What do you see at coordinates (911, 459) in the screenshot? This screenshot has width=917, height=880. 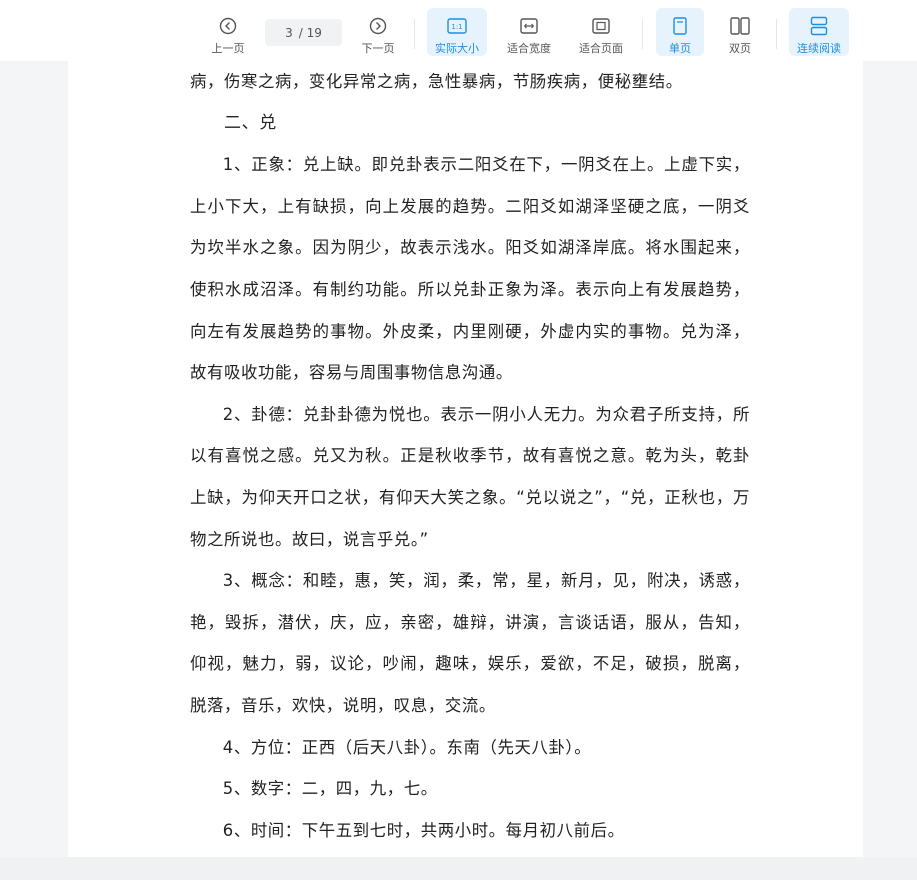 I see `scrollbar` at bounding box center [911, 459].